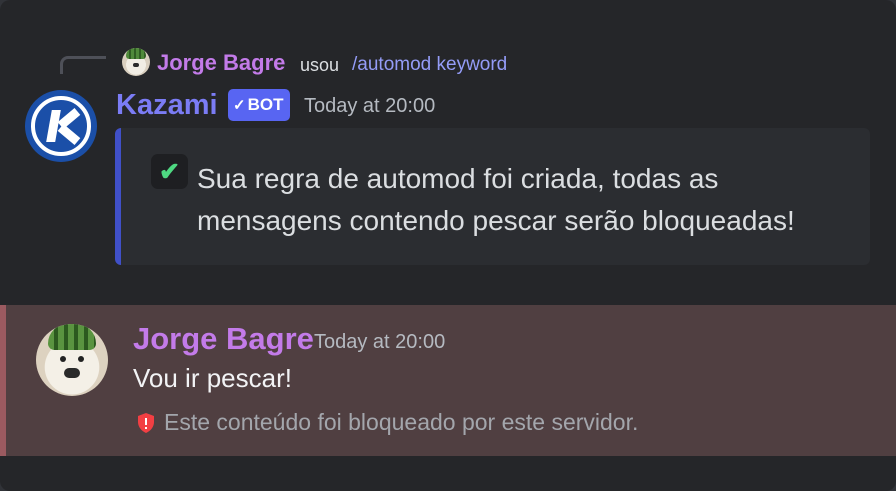 The image size is (896, 491). Describe the element at coordinates (320, 65) in the screenshot. I see `reply-used-label: usou` at that location.